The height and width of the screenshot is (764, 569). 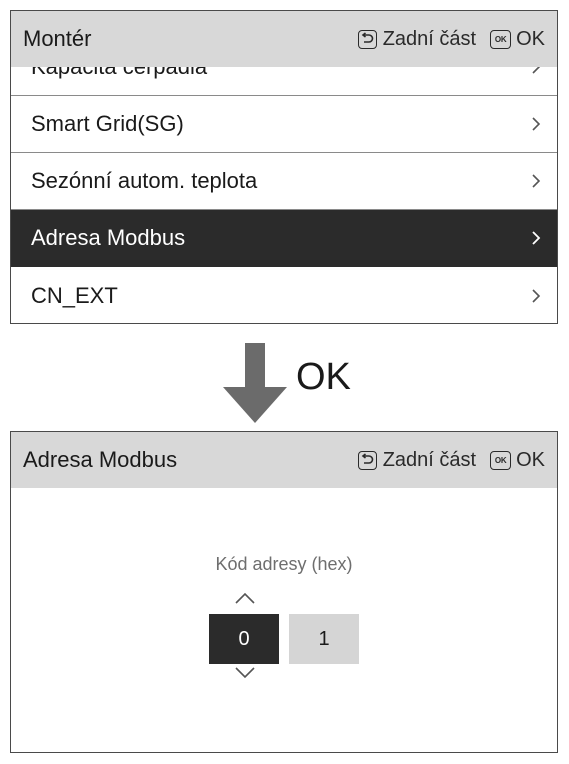 What do you see at coordinates (324, 639) in the screenshot?
I see `address-digit-low: 1` at bounding box center [324, 639].